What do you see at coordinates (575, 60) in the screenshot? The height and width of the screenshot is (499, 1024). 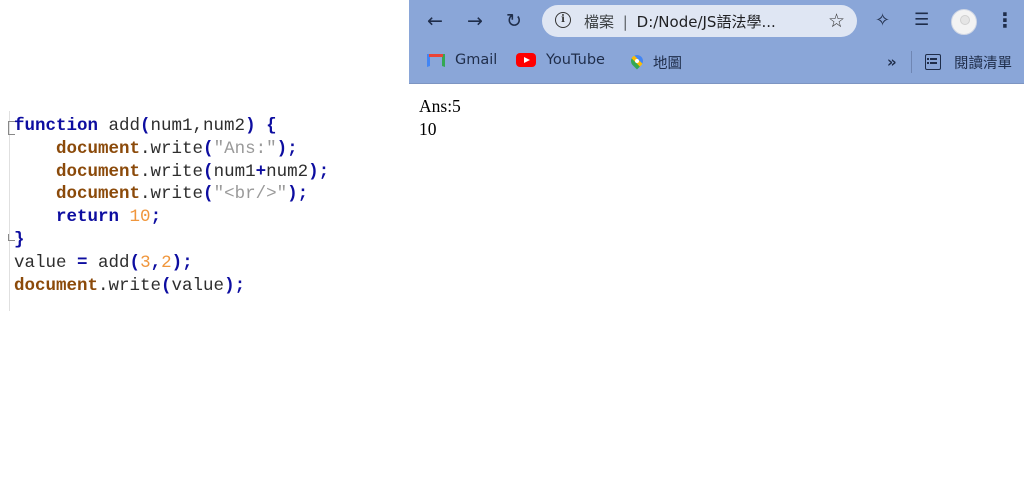 I see `bookmark-label: YouTube` at bounding box center [575, 60].